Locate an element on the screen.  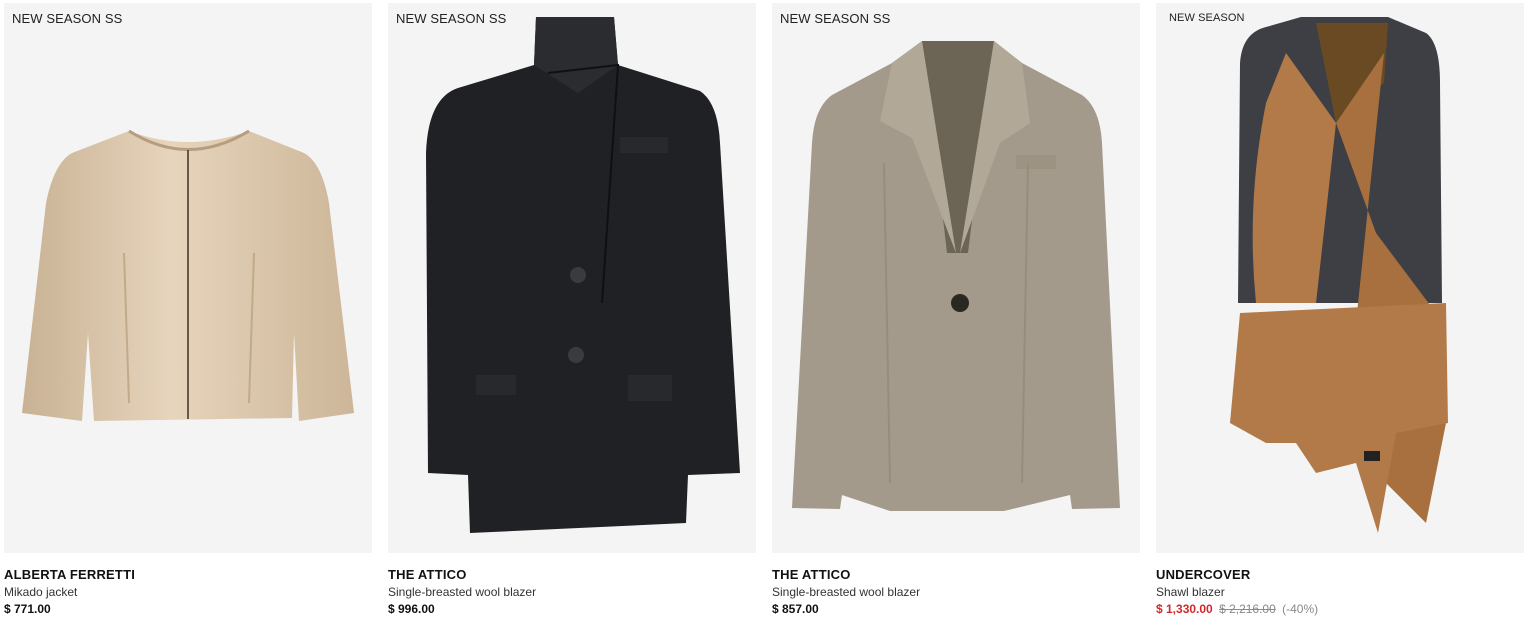
product-brand: UNDERCOVER is located at coordinates (1340, 574).